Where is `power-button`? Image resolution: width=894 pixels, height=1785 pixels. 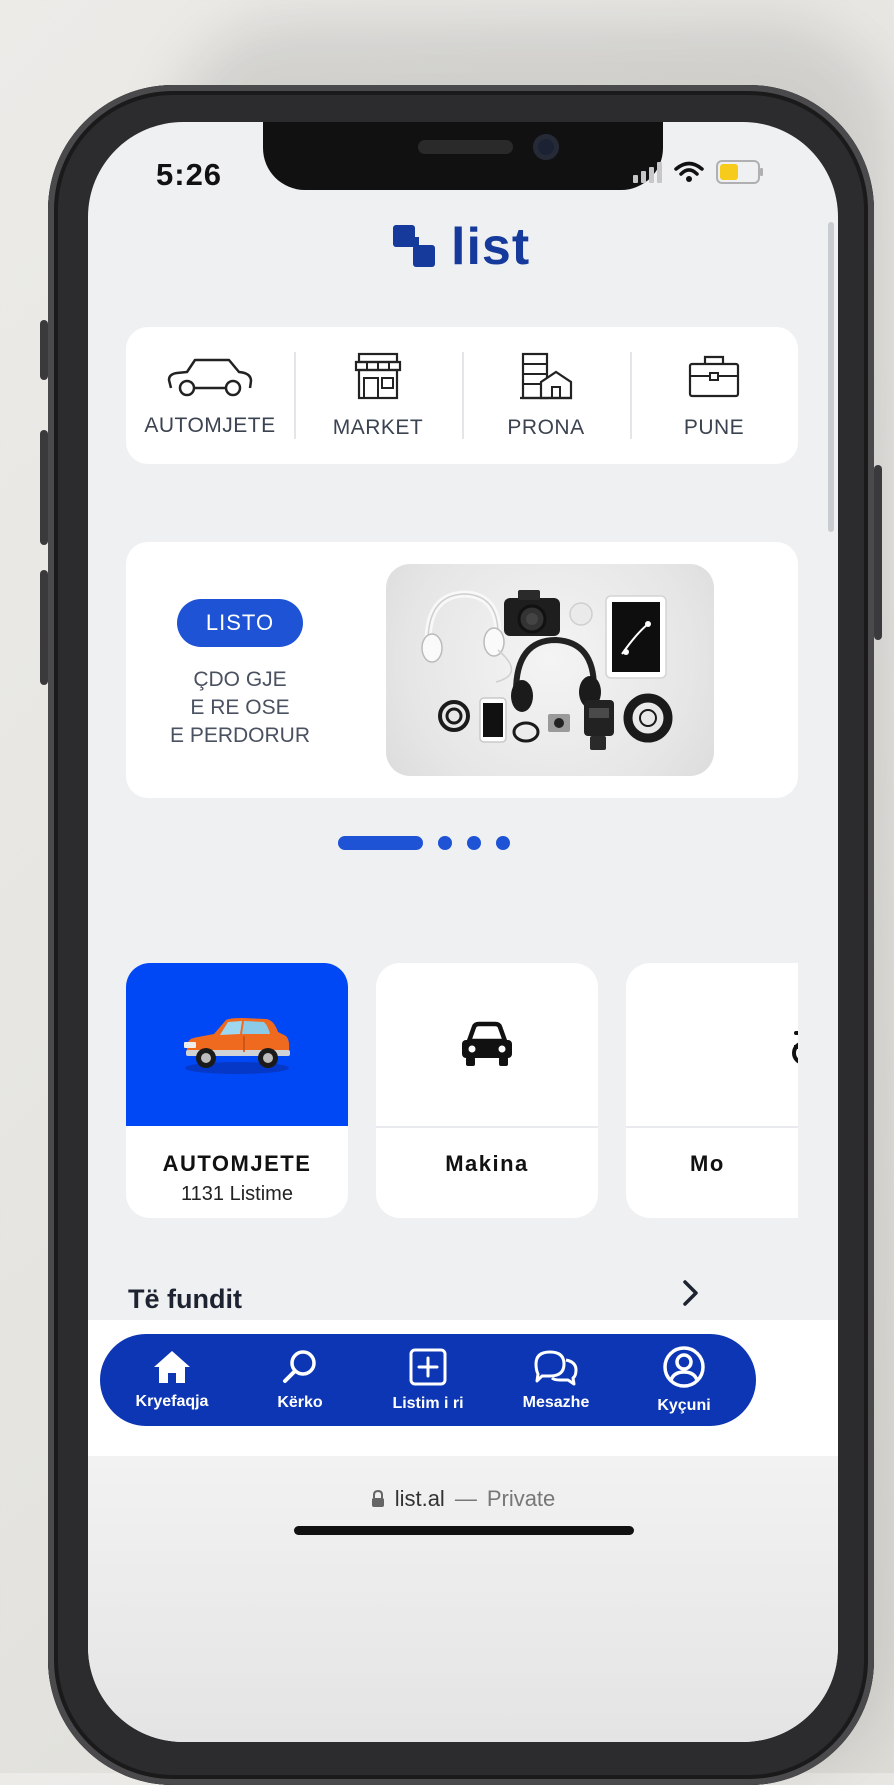
power-button is located at coordinates (878, 552).